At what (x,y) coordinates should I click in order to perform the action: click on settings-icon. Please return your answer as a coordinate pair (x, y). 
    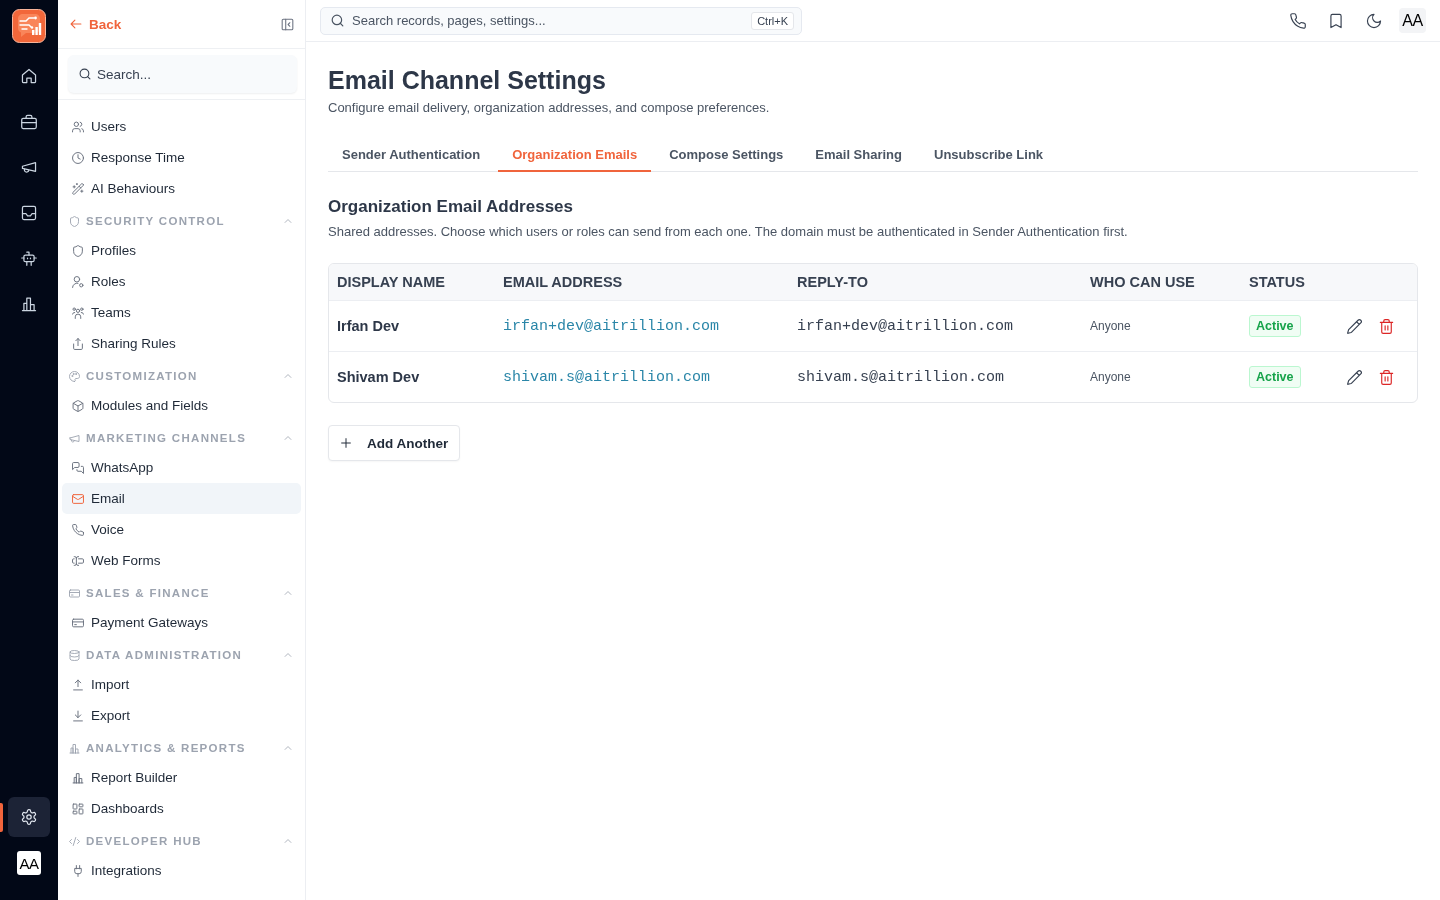
    Looking at the image, I should click on (29, 817).